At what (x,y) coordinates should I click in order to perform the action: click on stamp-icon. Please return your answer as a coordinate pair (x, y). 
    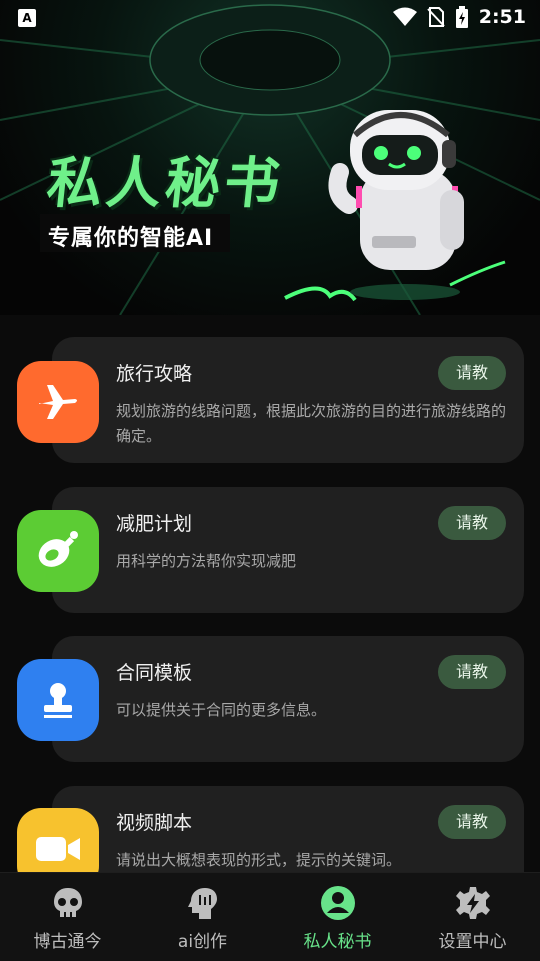
    Looking at the image, I should click on (58, 700).